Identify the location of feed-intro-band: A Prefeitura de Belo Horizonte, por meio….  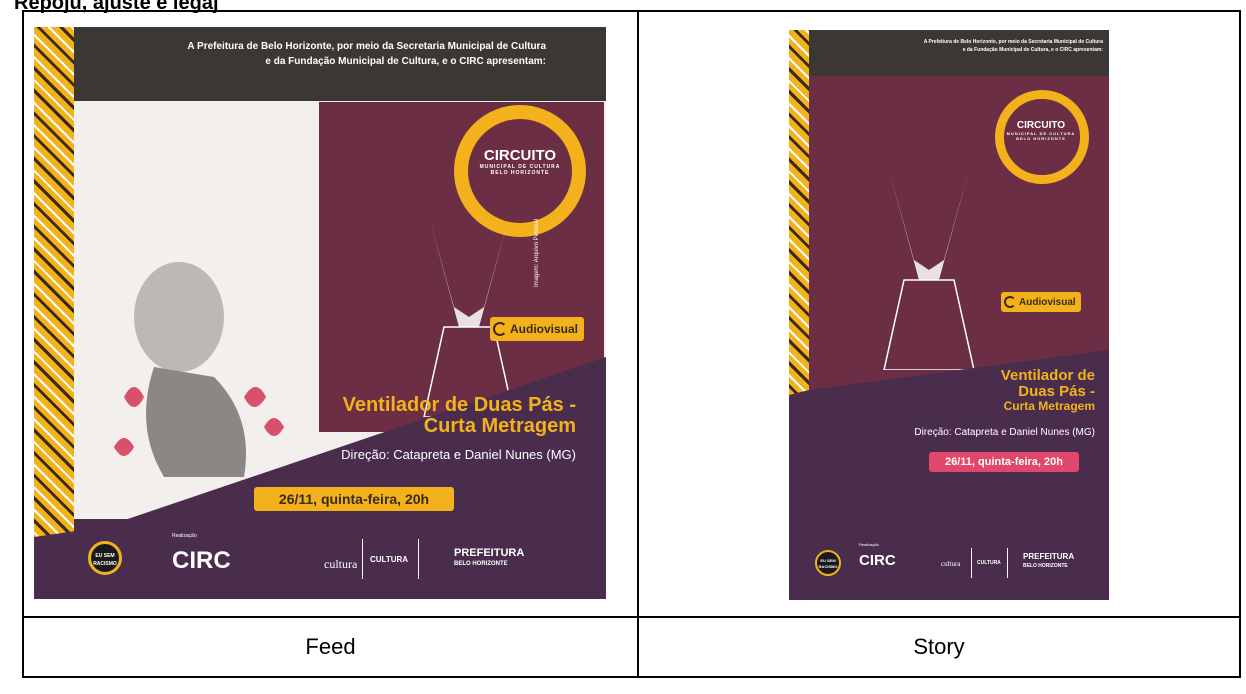
(340, 64).